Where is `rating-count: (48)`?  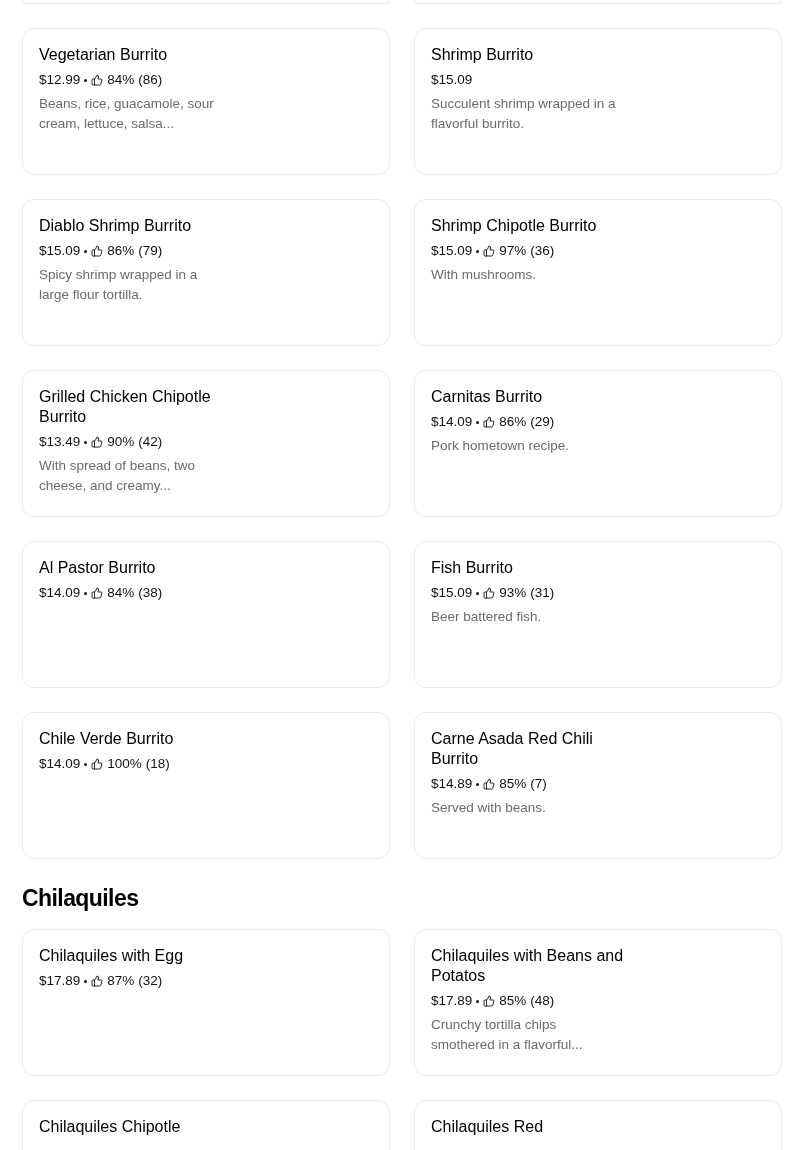 rating-count: (48) is located at coordinates (542, 1001).